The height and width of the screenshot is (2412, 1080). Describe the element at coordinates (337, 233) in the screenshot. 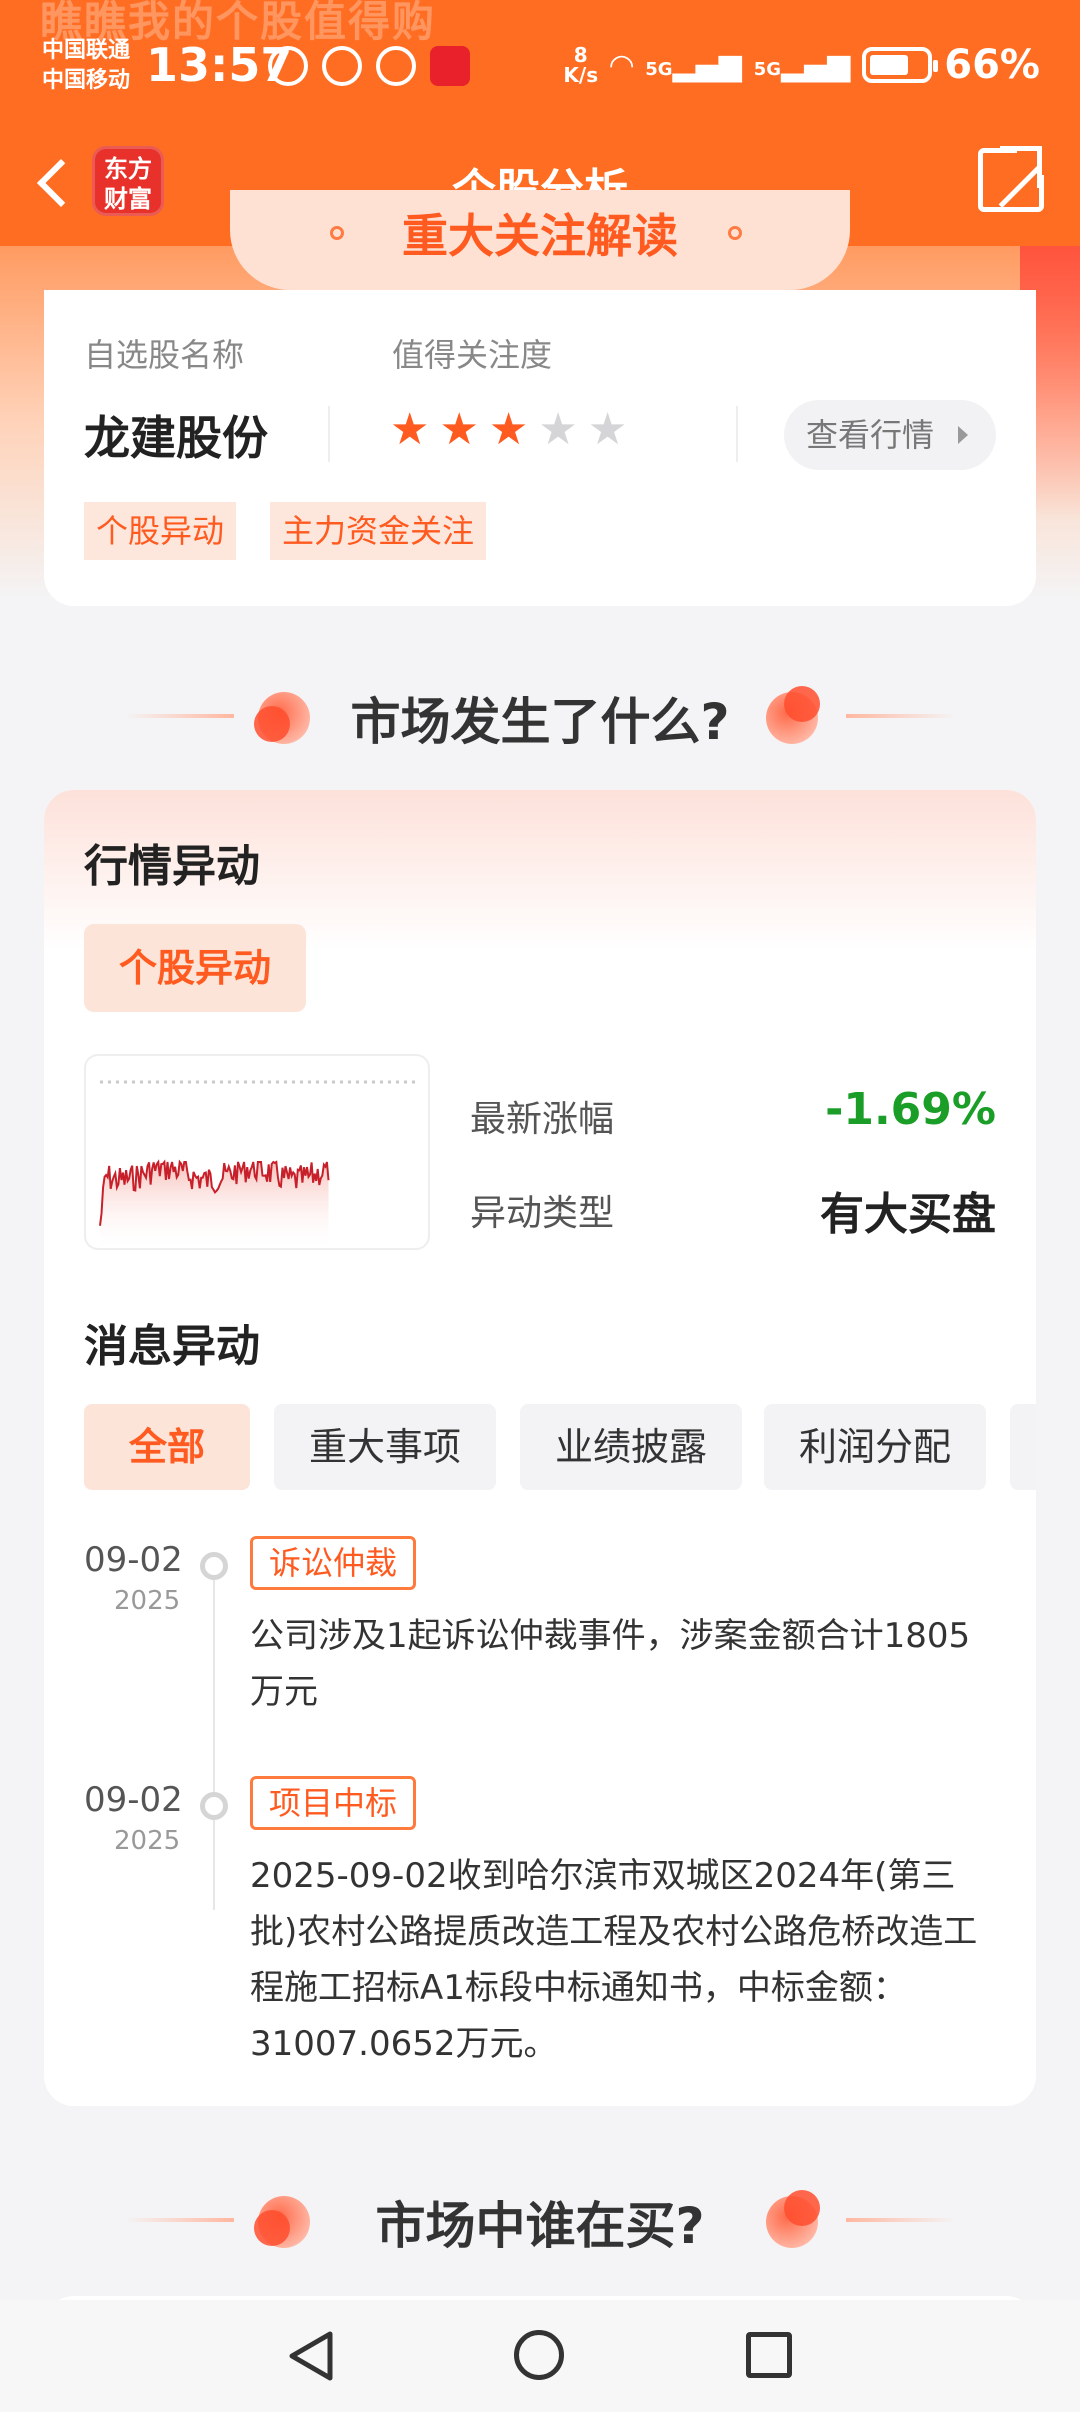

I see `deco-circle-left-icon` at that location.